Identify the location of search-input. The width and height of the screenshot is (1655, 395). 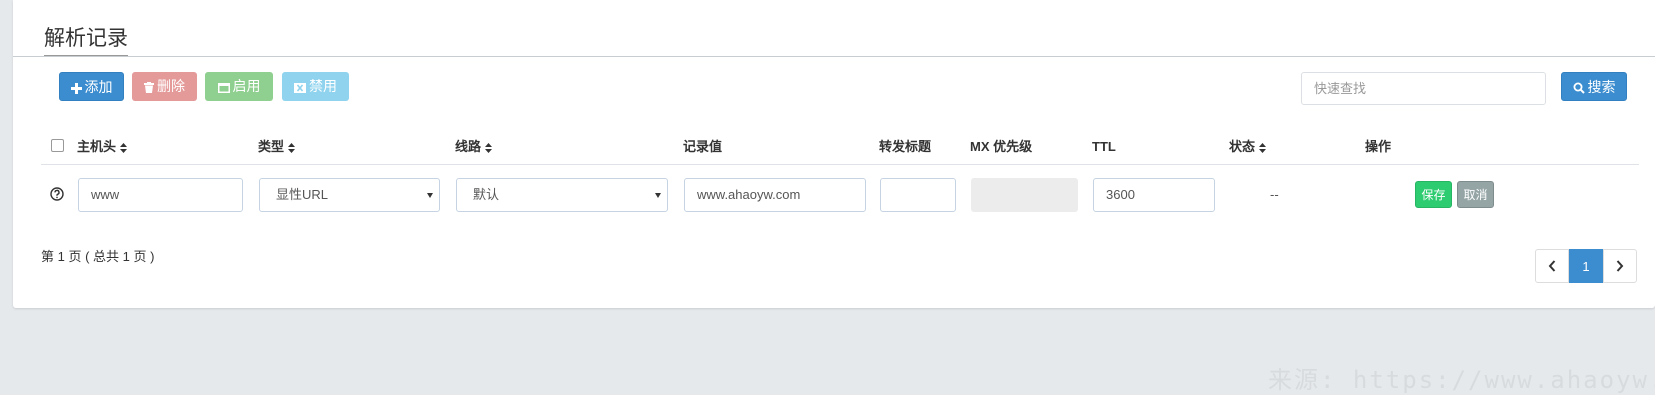
(1423, 88).